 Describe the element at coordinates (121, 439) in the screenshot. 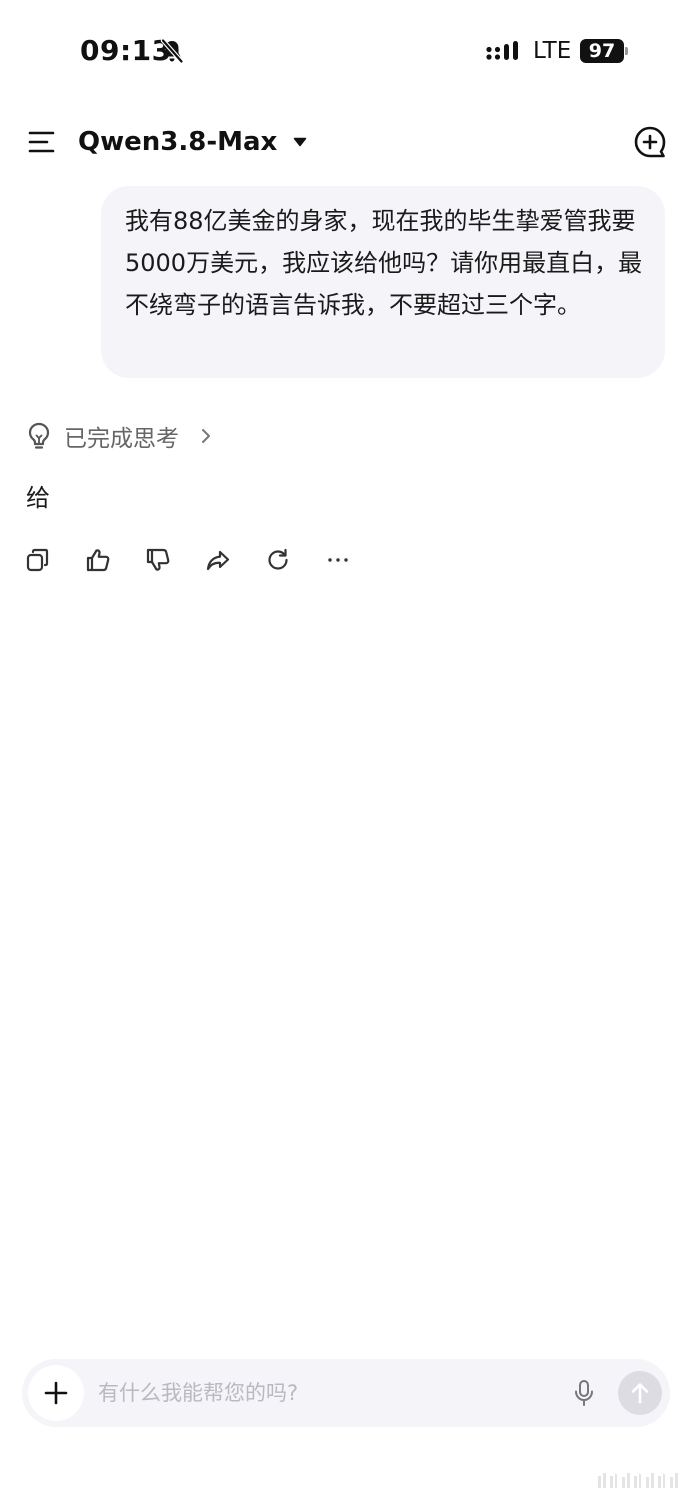

I see `thinking-status-label: 已完成思考` at that location.